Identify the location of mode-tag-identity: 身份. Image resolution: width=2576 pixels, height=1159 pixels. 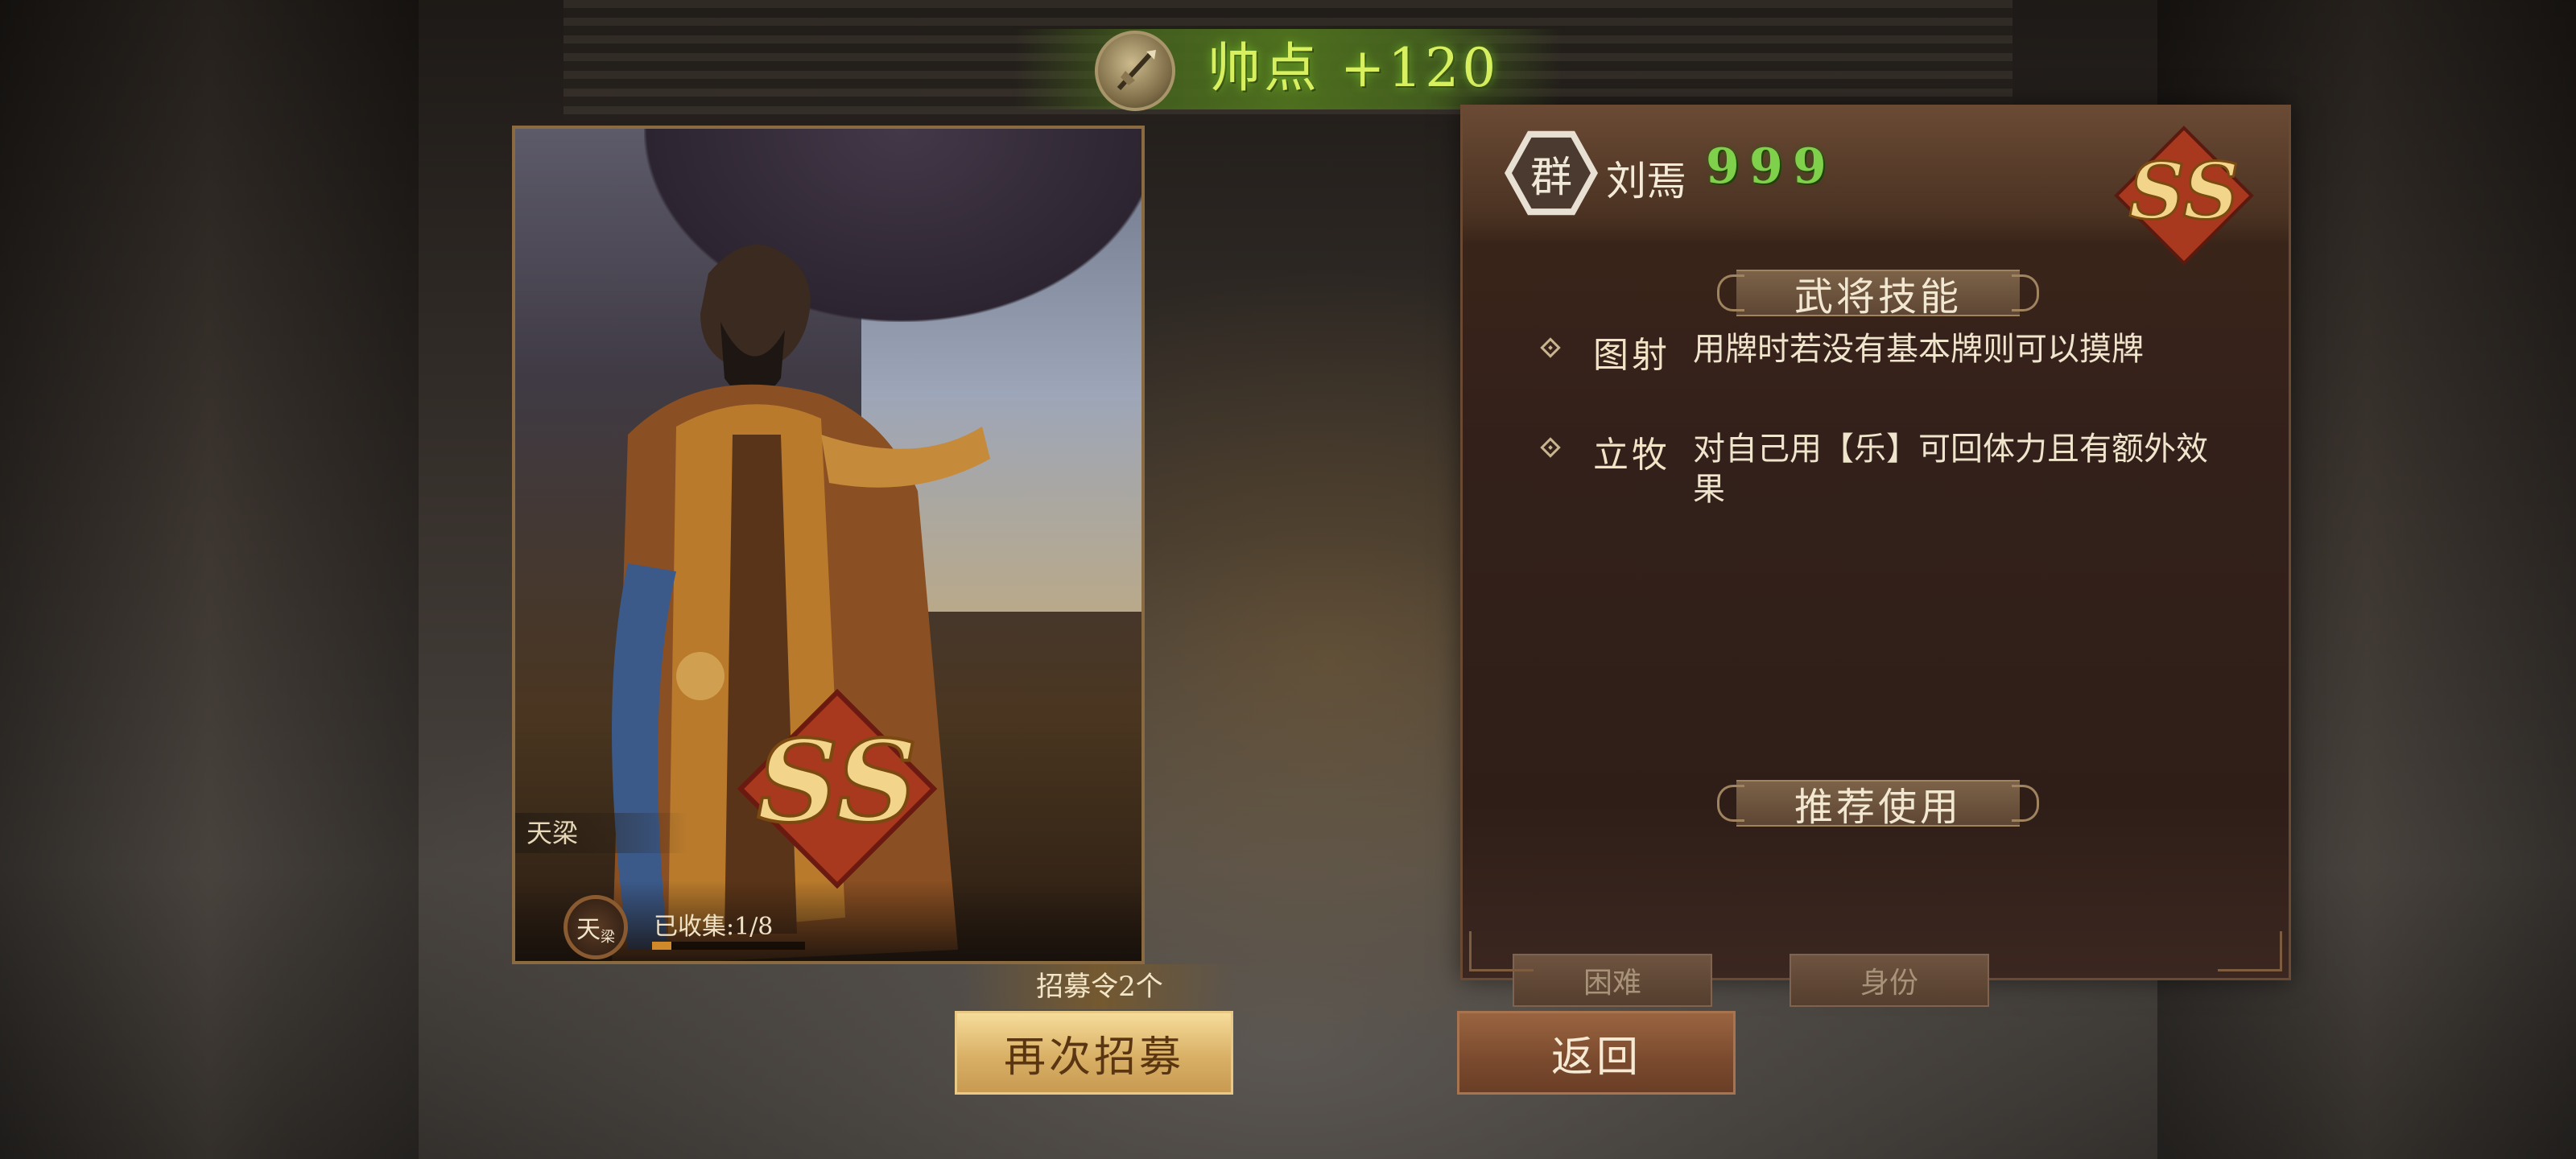
(1889, 980).